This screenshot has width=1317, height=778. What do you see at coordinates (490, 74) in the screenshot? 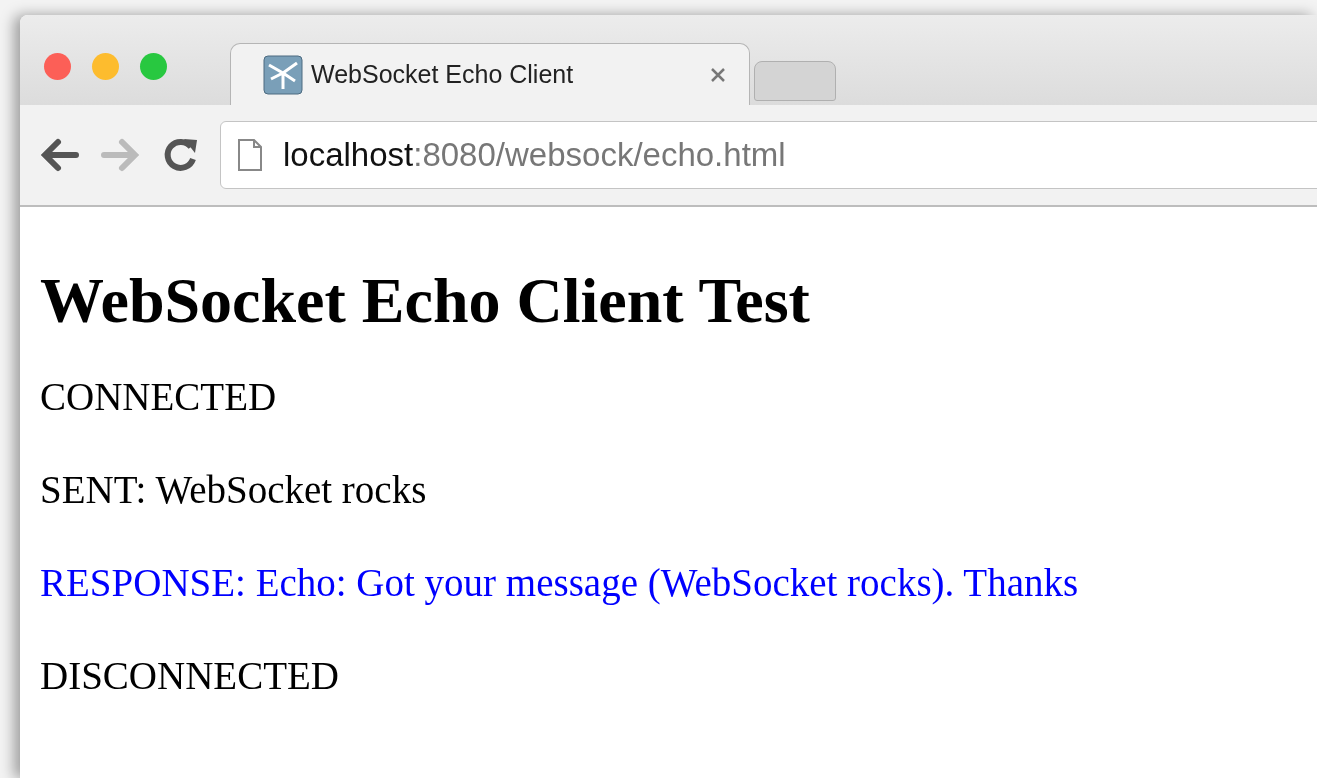
I see `browser-tab: WebSocket Echo Client` at bounding box center [490, 74].